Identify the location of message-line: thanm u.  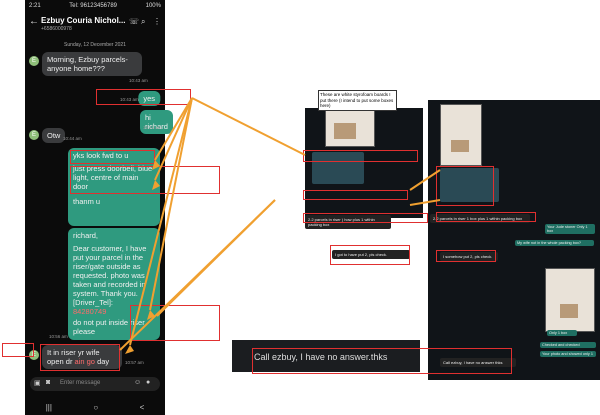
(87, 201).